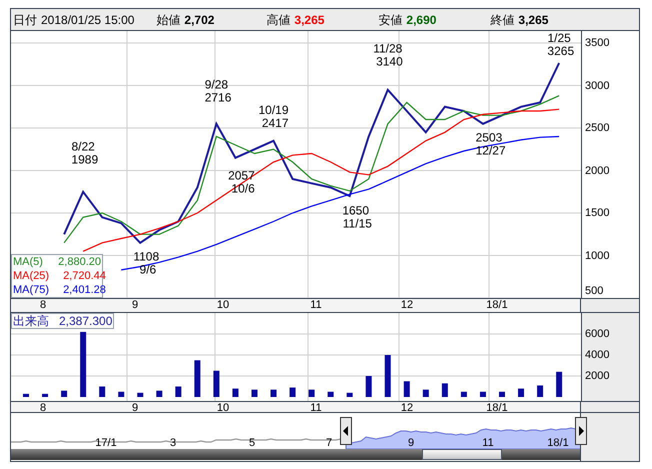  Describe the element at coordinates (597, 256) in the screenshot. I see `axis-label: 1000` at that location.